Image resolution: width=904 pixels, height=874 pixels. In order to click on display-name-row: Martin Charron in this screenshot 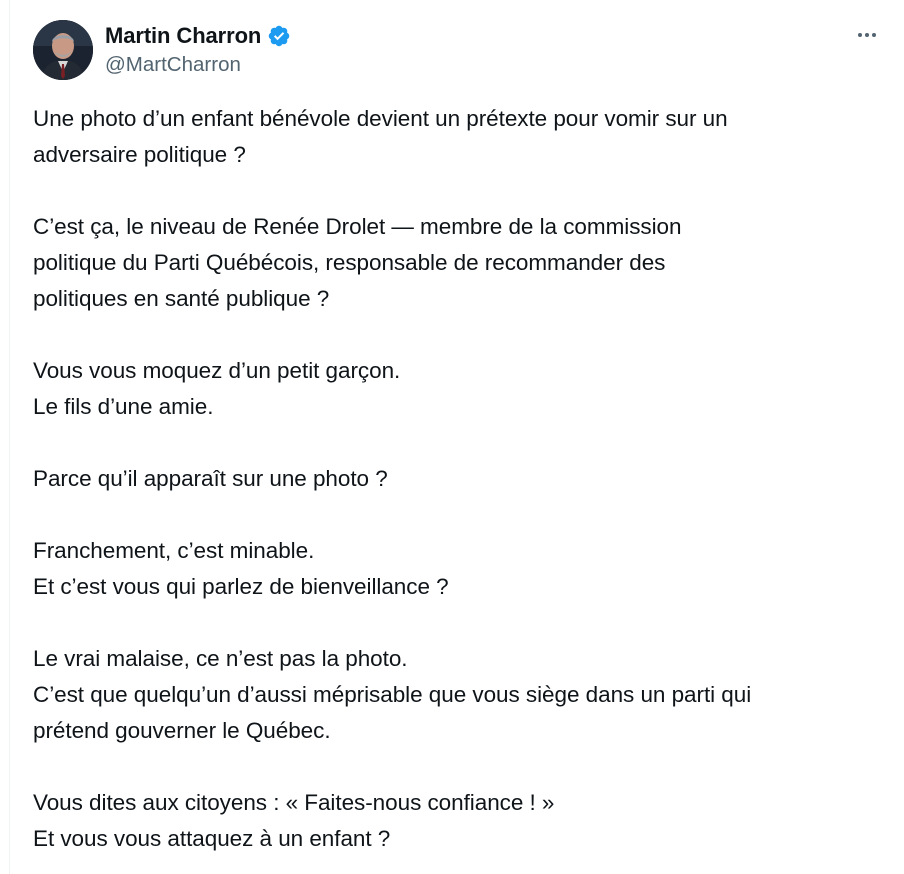, I will do `click(198, 36)`.